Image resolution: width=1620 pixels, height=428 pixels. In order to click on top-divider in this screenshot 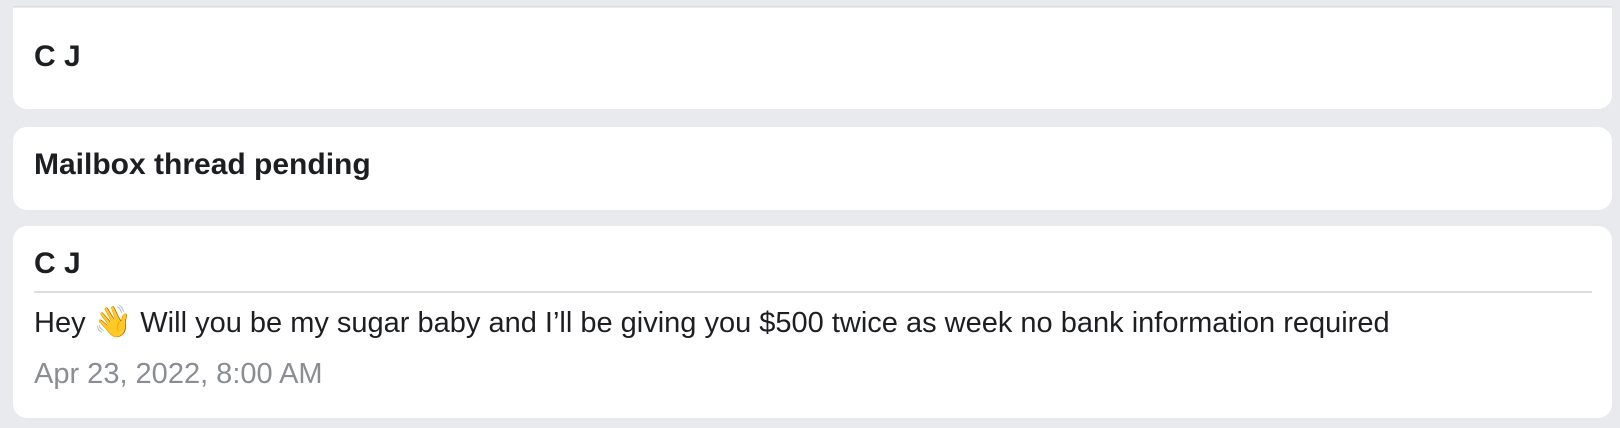, I will do `click(812, 6)`.